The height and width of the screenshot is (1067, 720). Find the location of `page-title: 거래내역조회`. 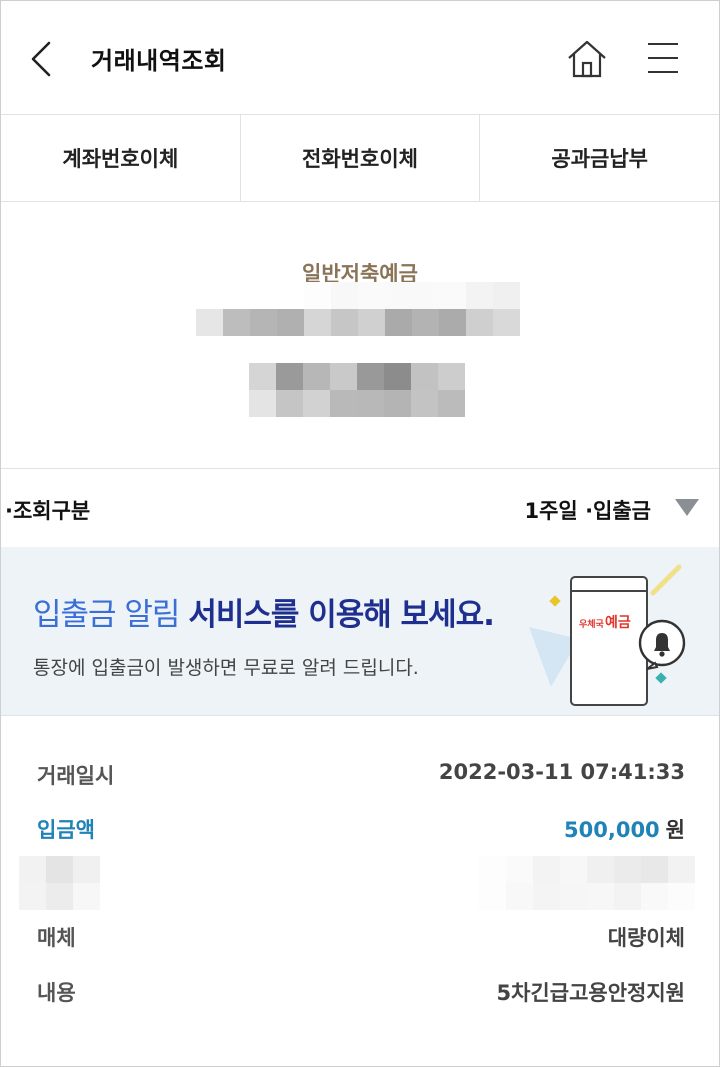

page-title: 거래내역조회 is located at coordinates (159, 61).